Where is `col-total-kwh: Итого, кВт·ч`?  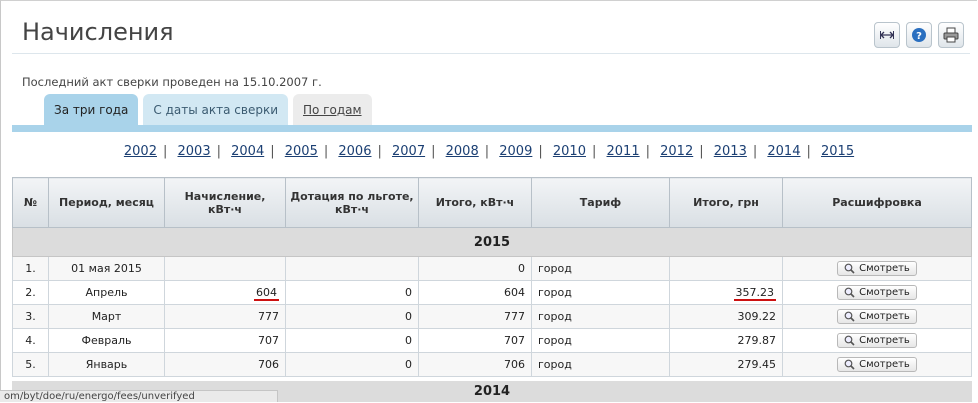
col-total-kwh: Итого, кВт·ч is located at coordinates (475, 202).